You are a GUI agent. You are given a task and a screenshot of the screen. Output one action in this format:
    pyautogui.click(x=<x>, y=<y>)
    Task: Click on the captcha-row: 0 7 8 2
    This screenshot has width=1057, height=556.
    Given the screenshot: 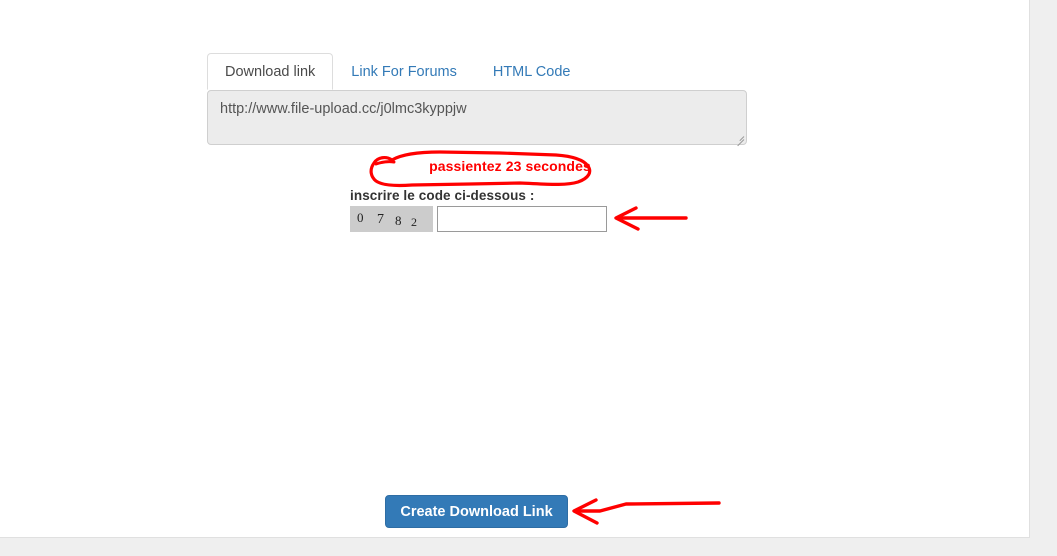 What is the action you would take?
    pyautogui.click(x=478, y=219)
    